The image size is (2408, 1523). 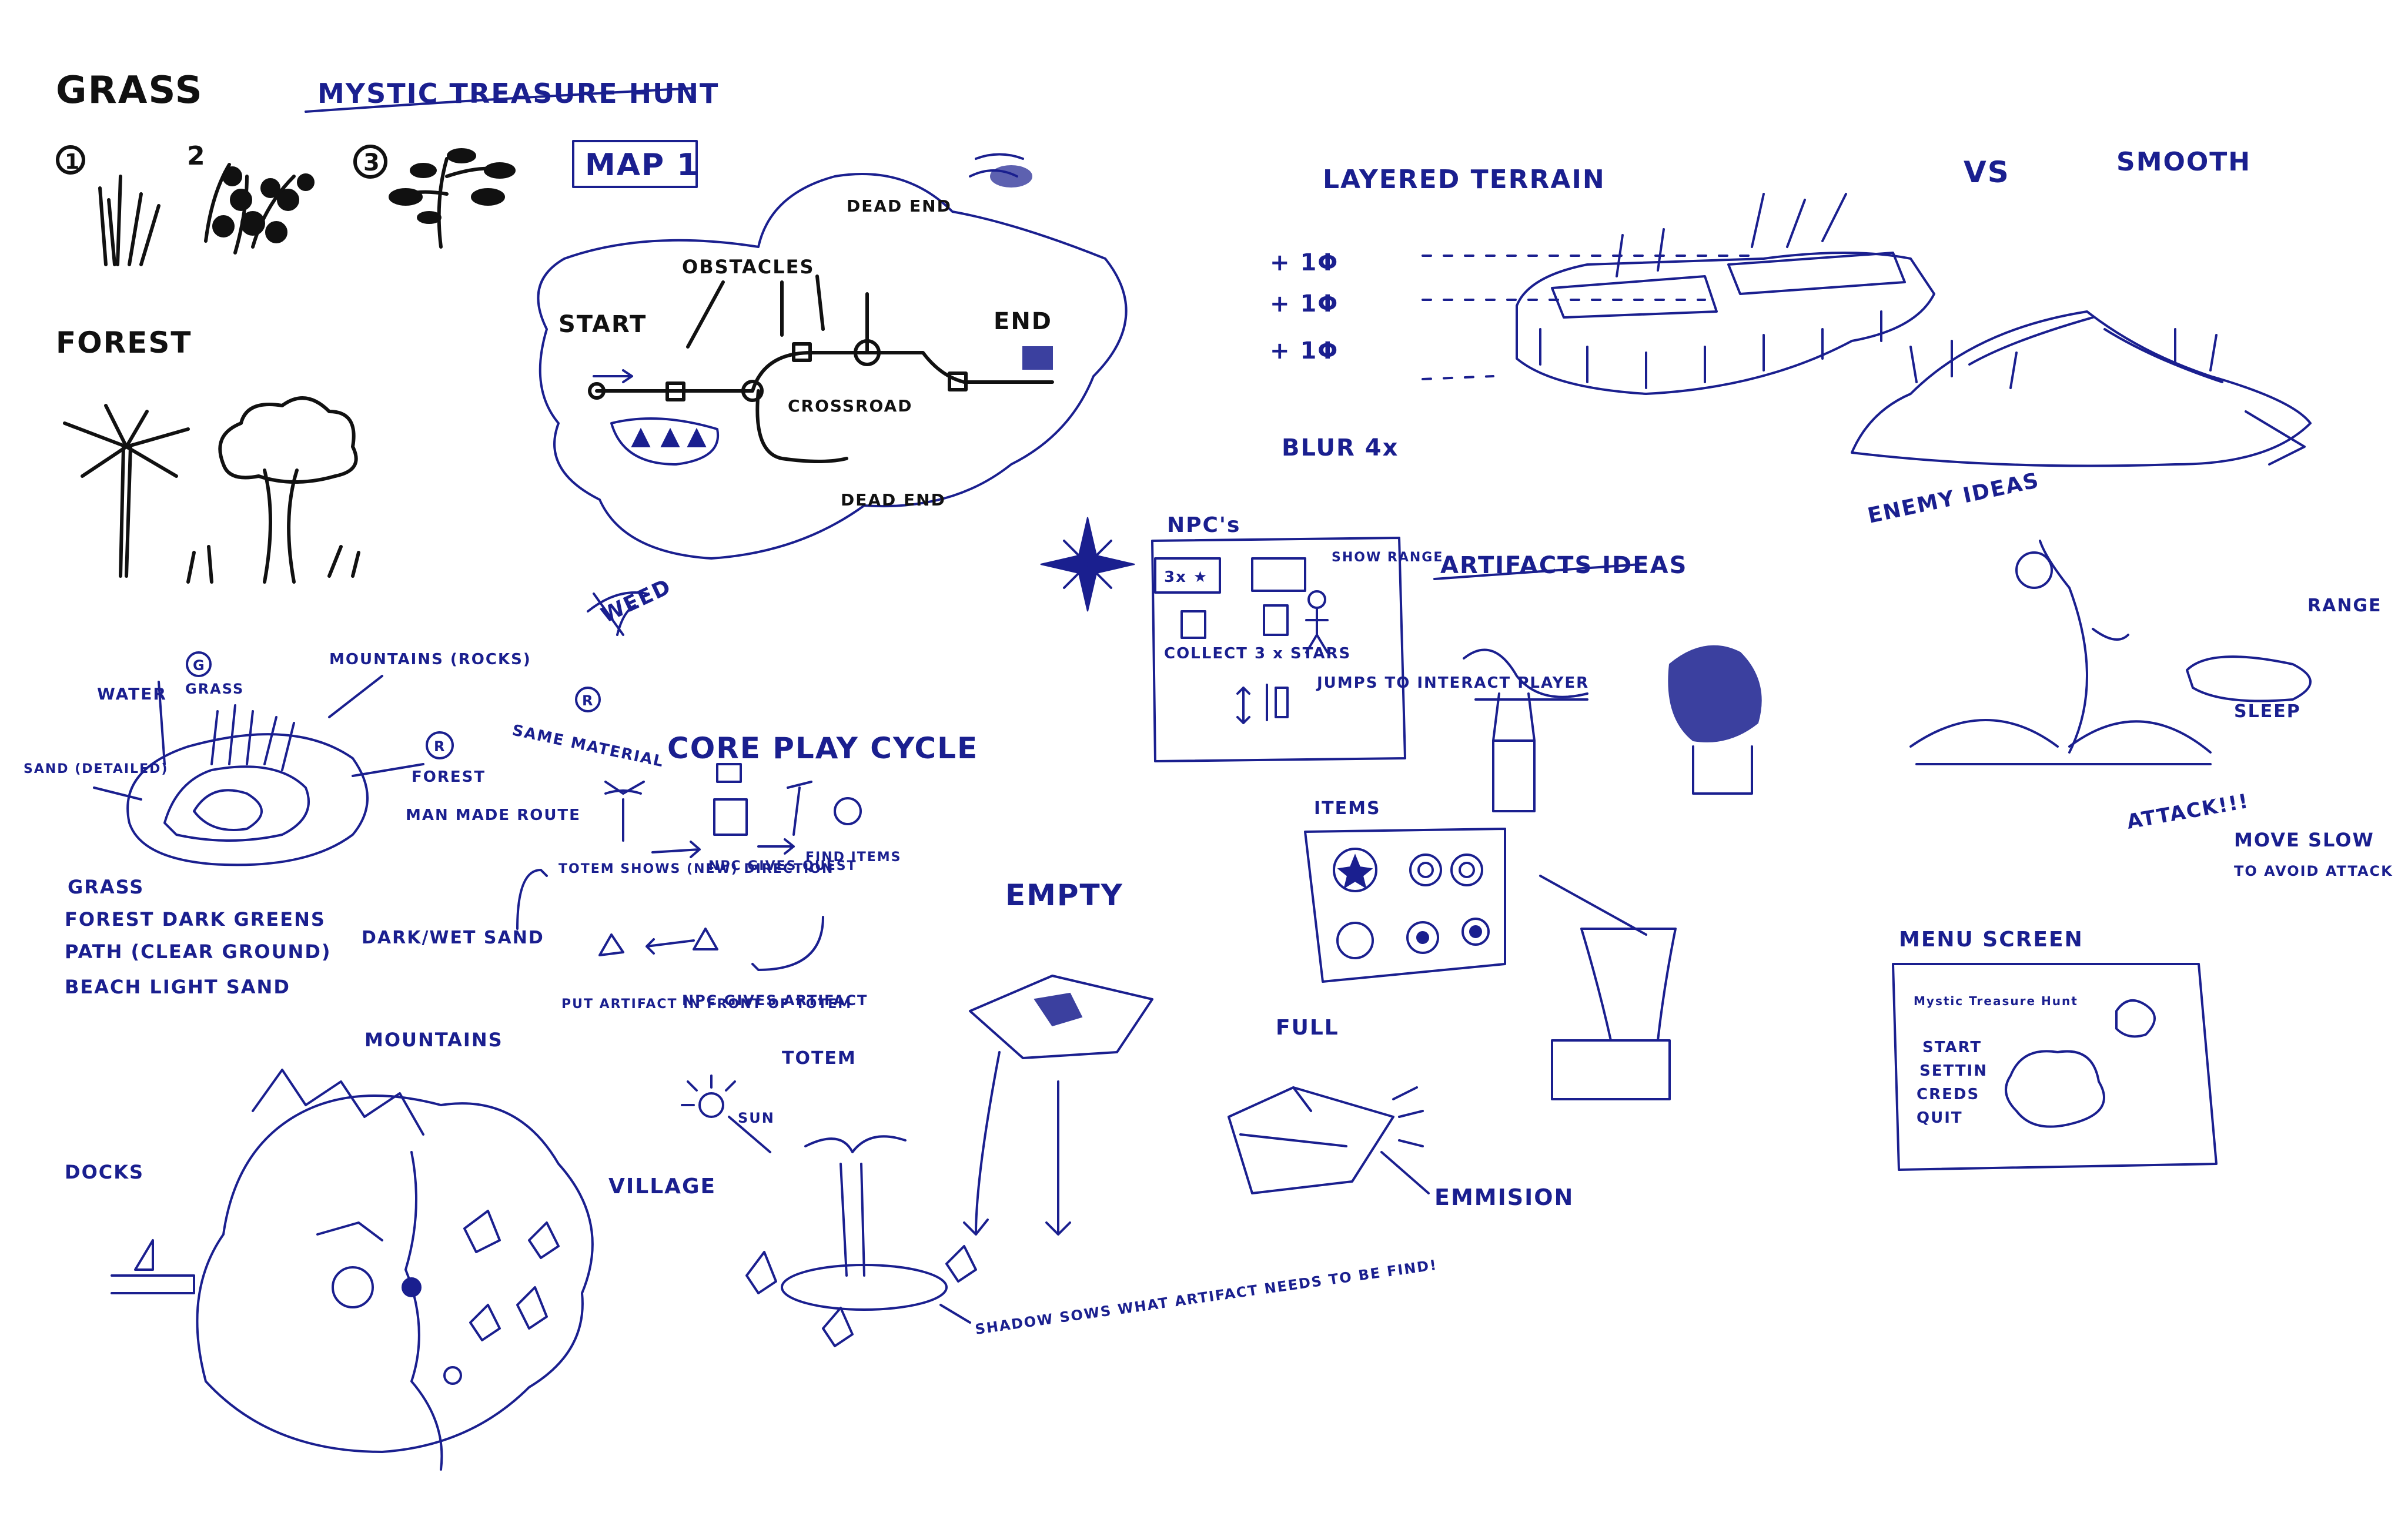 What do you see at coordinates (893, 500) in the screenshot?
I see `map-dead-end-bottom: DEAD END` at bounding box center [893, 500].